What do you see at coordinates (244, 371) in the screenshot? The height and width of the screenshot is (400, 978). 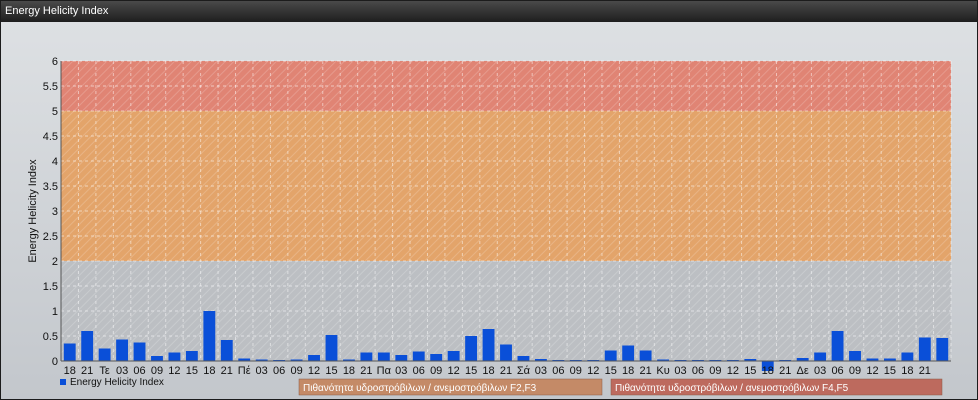 I see `x-tick-label: Πέ` at bounding box center [244, 371].